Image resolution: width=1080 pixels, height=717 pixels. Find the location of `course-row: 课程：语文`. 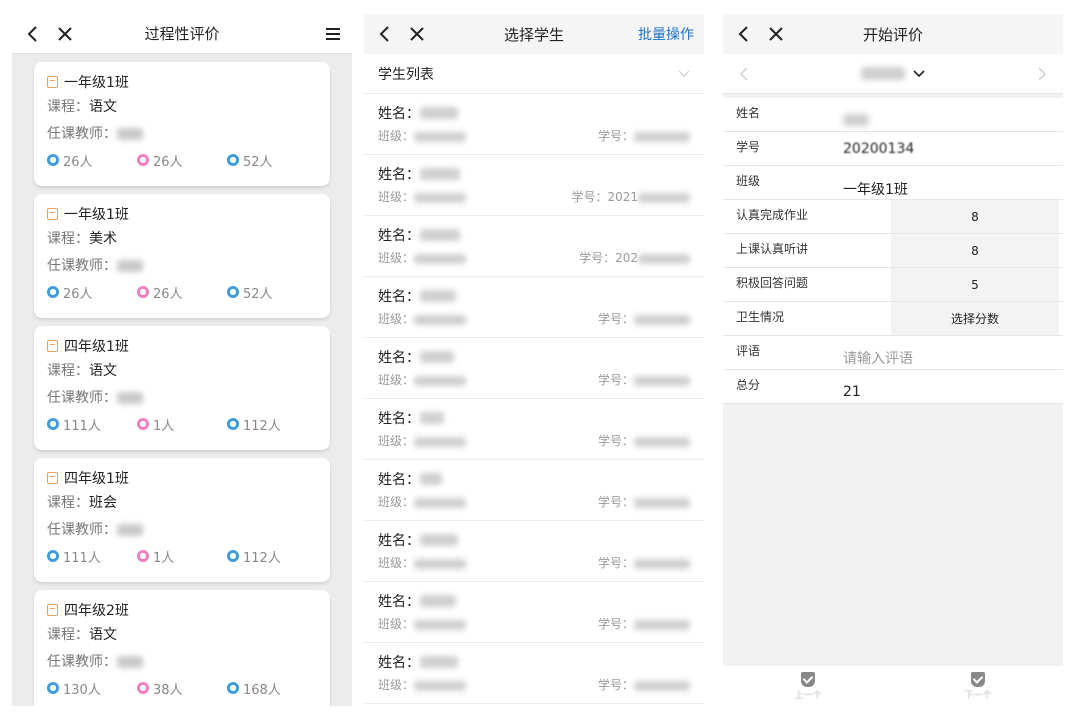

course-row: 课程：语文 is located at coordinates (182, 635).